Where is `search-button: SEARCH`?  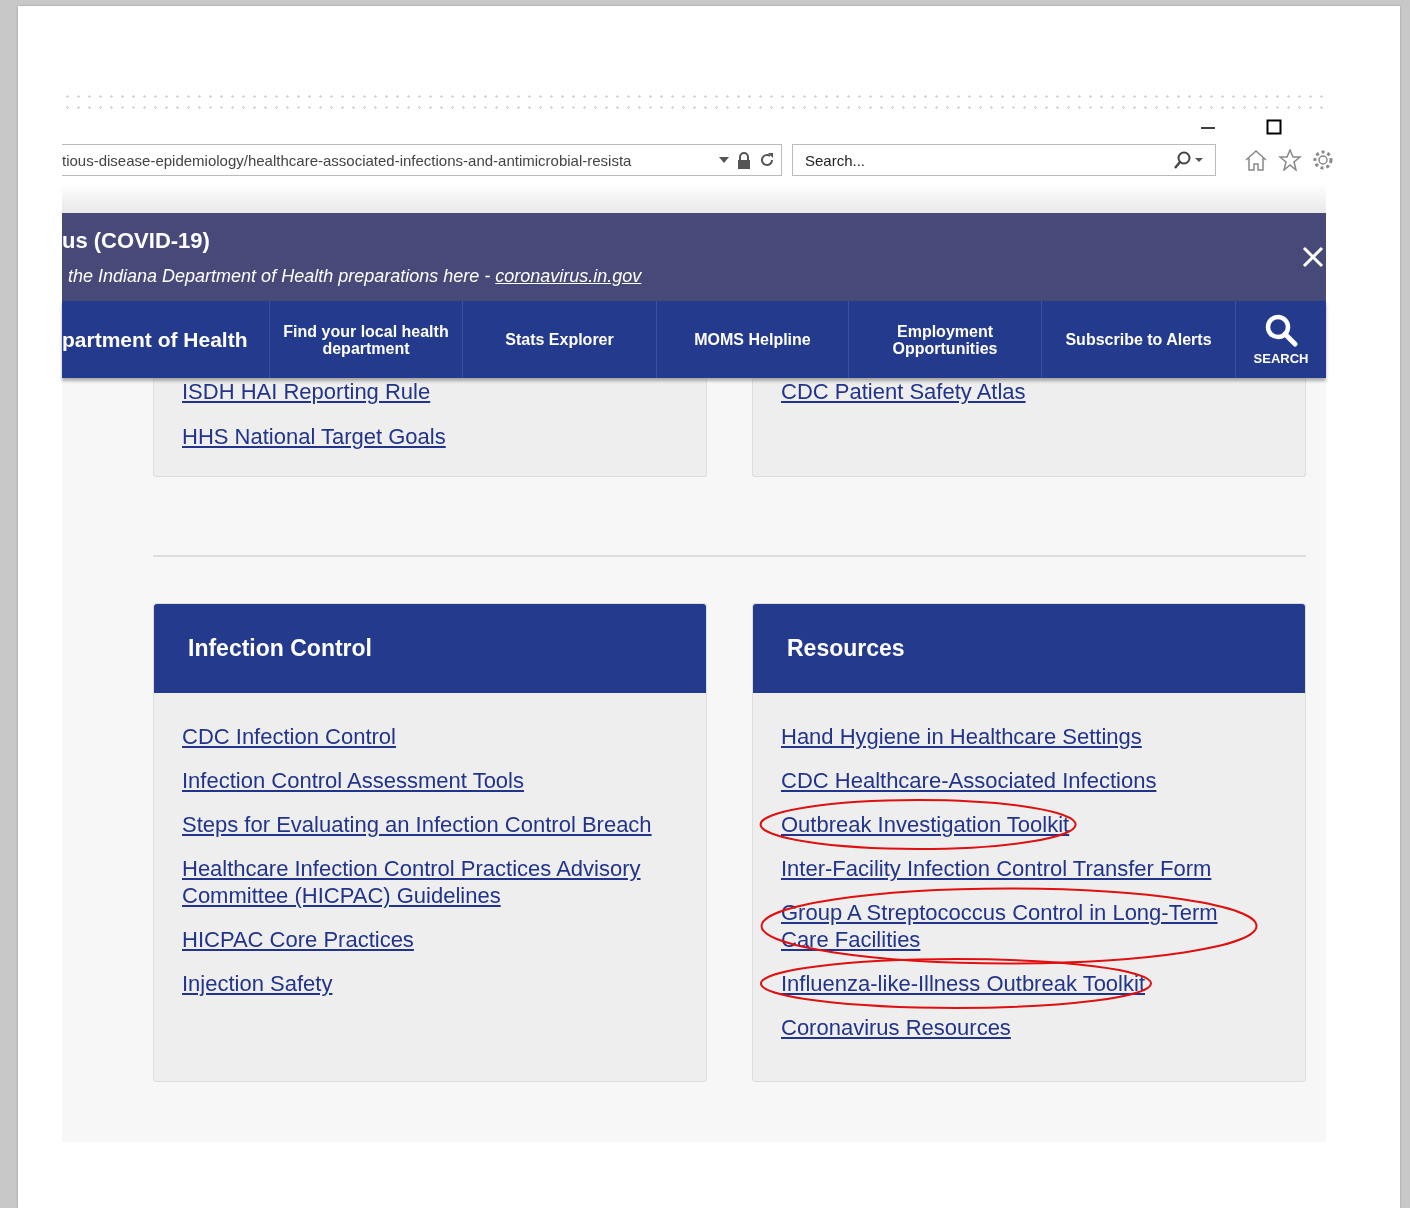 search-button: SEARCH is located at coordinates (1281, 339).